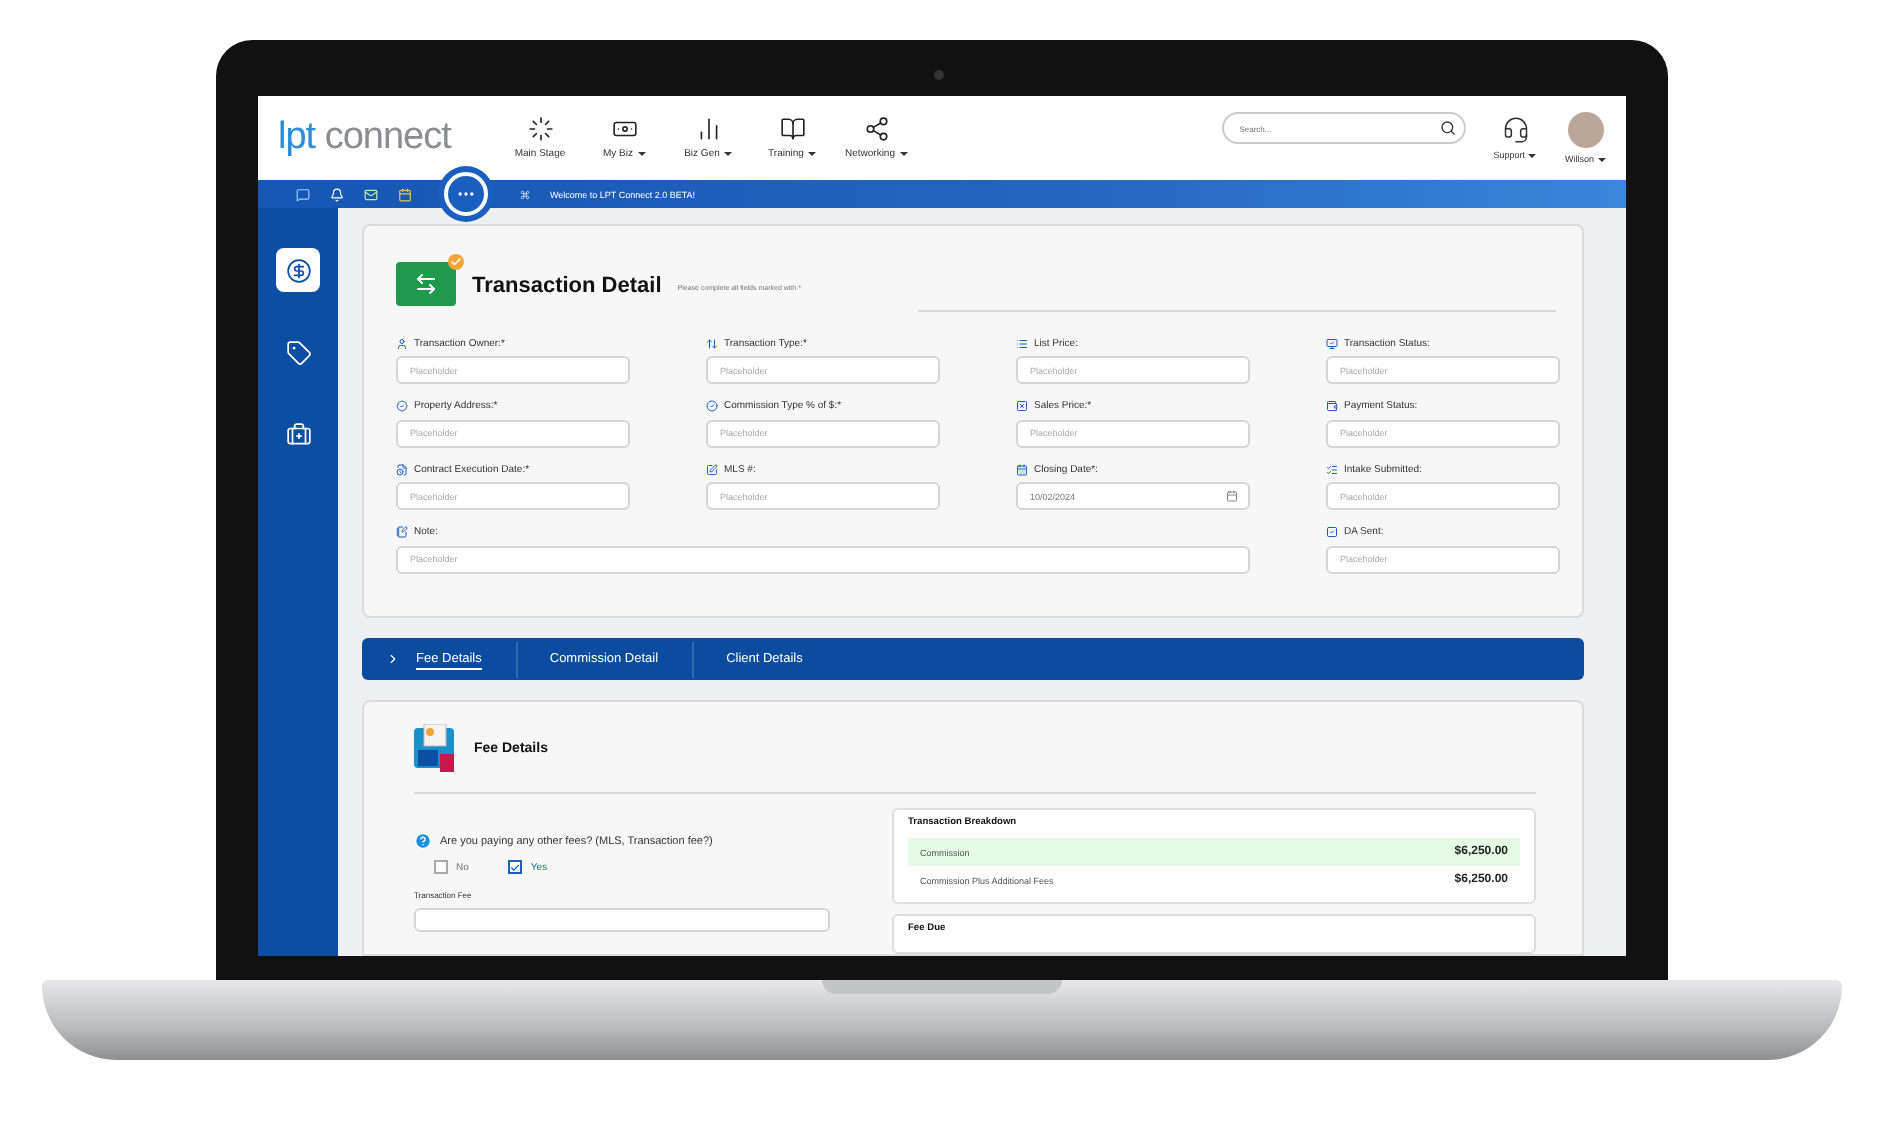 Image resolution: width=1884 pixels, height=1132 pixels. I want to click on tag-icon, so click(298, 352).